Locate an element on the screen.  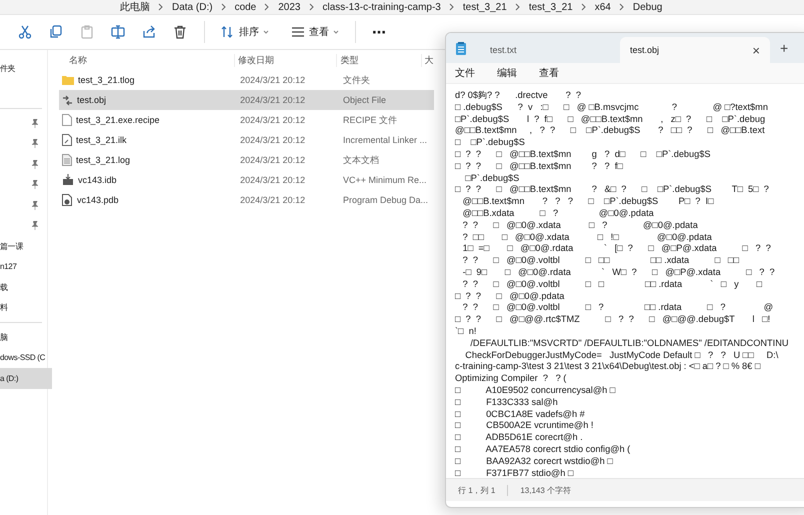
text-line: □ ? ? □ @□□B.text$mn g ? d□ □ □P`.debug$S is located at coordinates (583, 154).